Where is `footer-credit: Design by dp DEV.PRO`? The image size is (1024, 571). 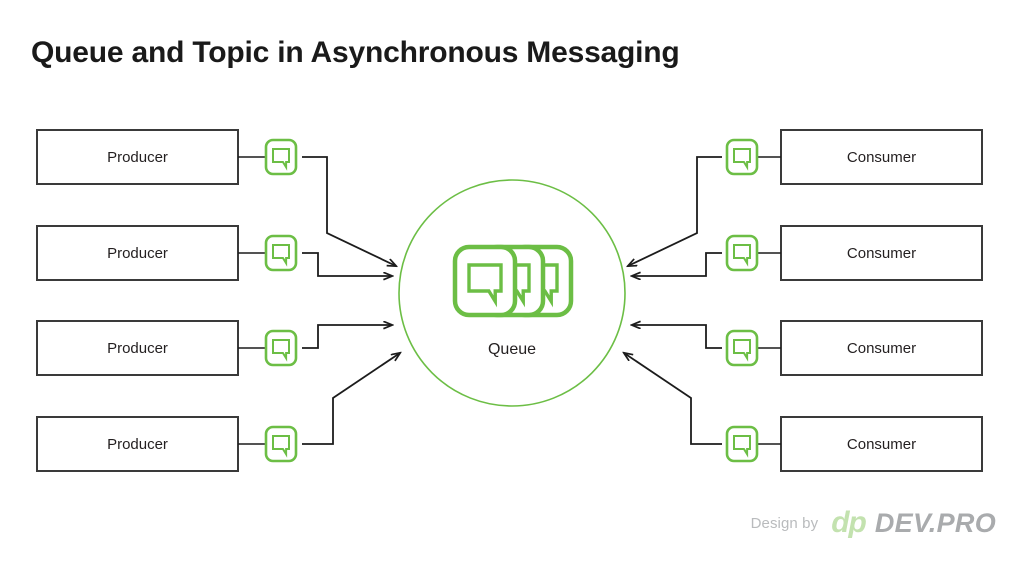
footer-credit: Design by dp DEV.PRO is located at coordinates (873, 523).